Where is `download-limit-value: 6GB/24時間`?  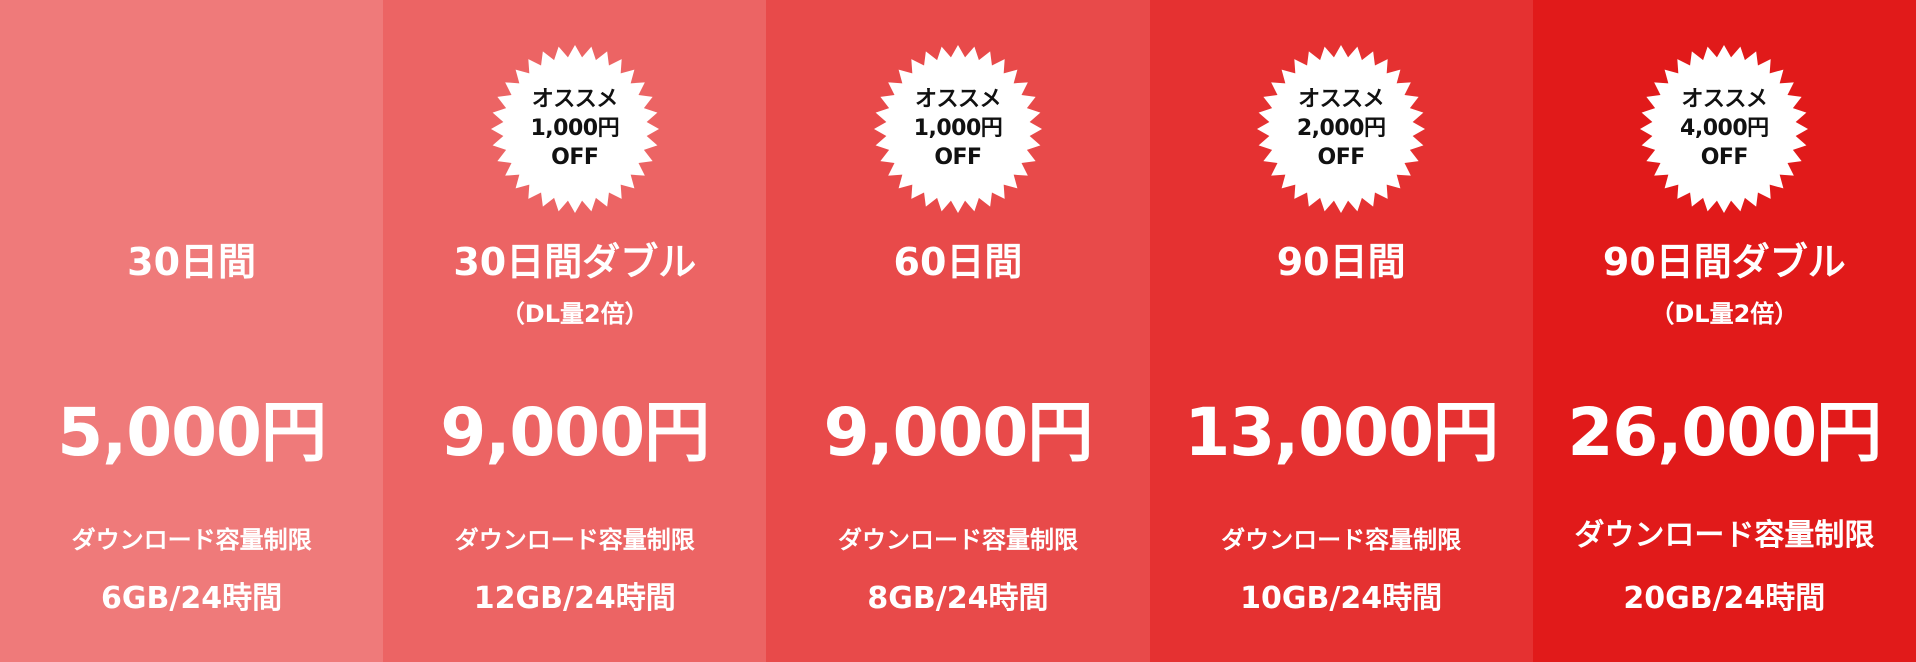 download-limit-value: 6GB/24時間 is located at coordinates (192, 598).